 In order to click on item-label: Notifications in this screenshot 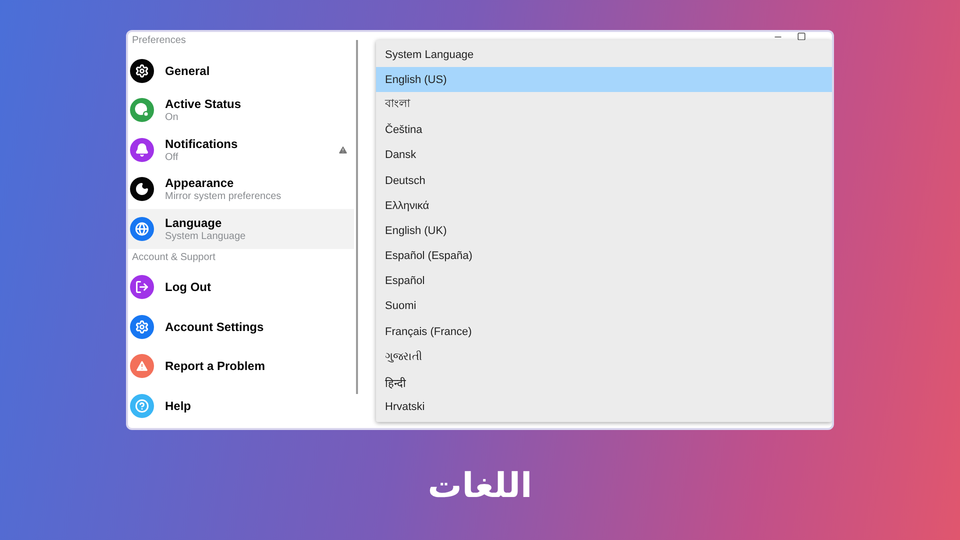, I will do `click(202, 143)`.